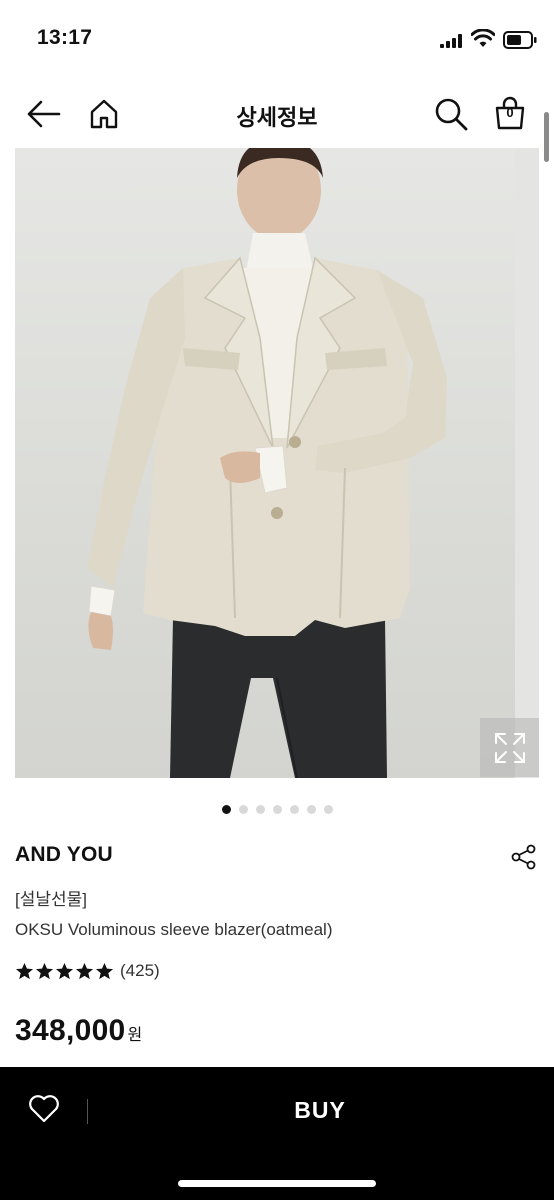  What do you see at coordinates (174, 929) in the screenshot?
I see `product-name: OKSU Voluminous sleeve blazer(oatmeal)` at bounding box center [174, 929].